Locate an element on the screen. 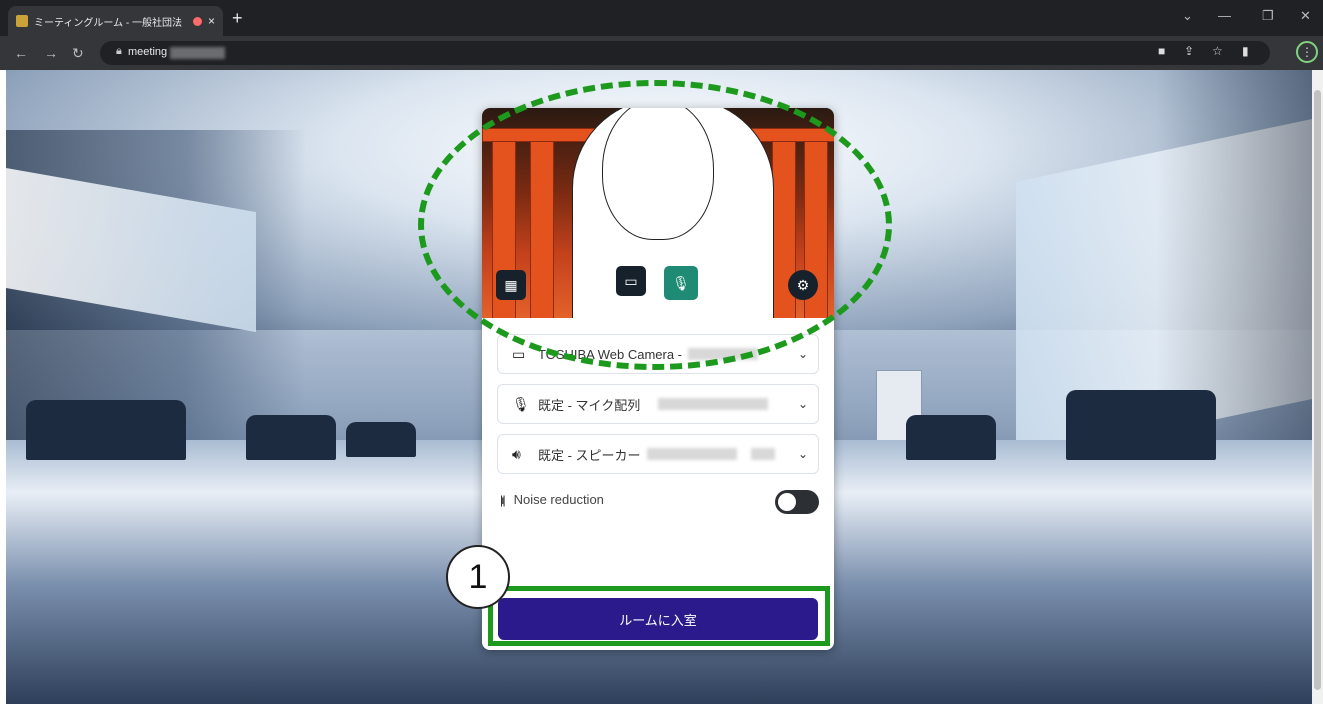 The image size is (1323, 704). url-redacted is located at coordinates (197, 53).